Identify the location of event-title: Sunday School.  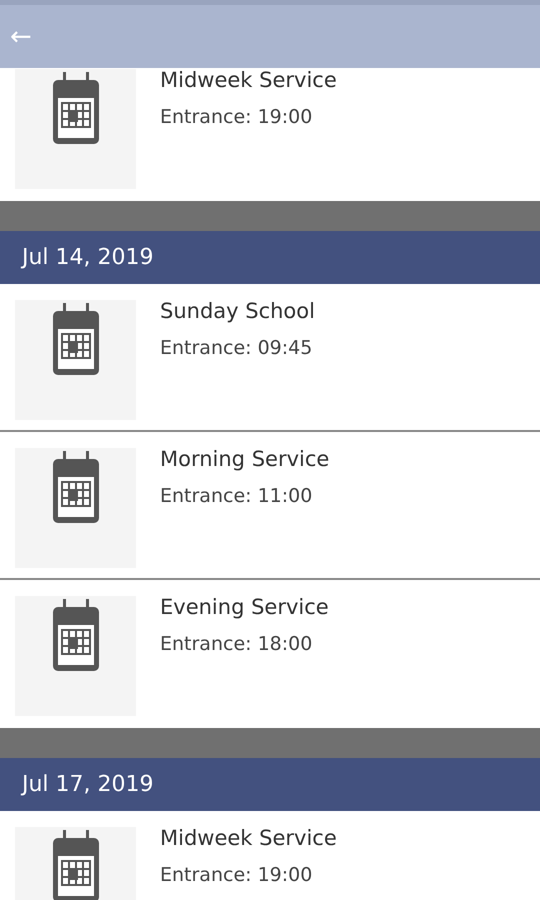
(237, 311).